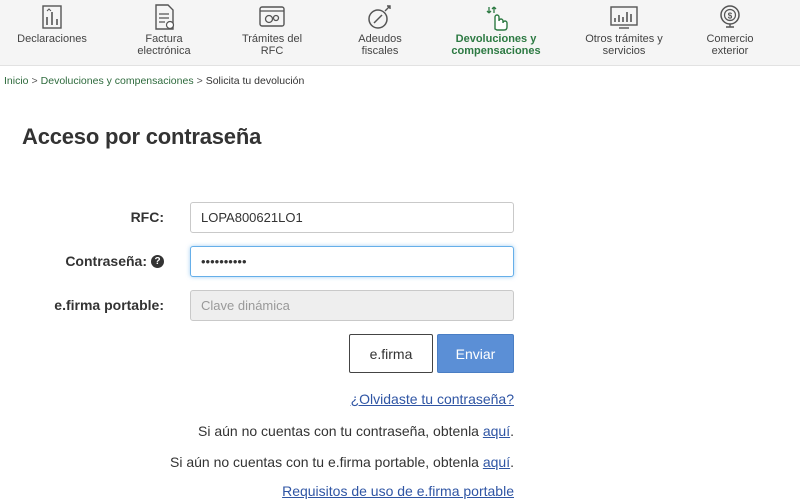  I want to click on nav-item-devoluciones: Devoluciones y compensaciones, so click(496, 33).